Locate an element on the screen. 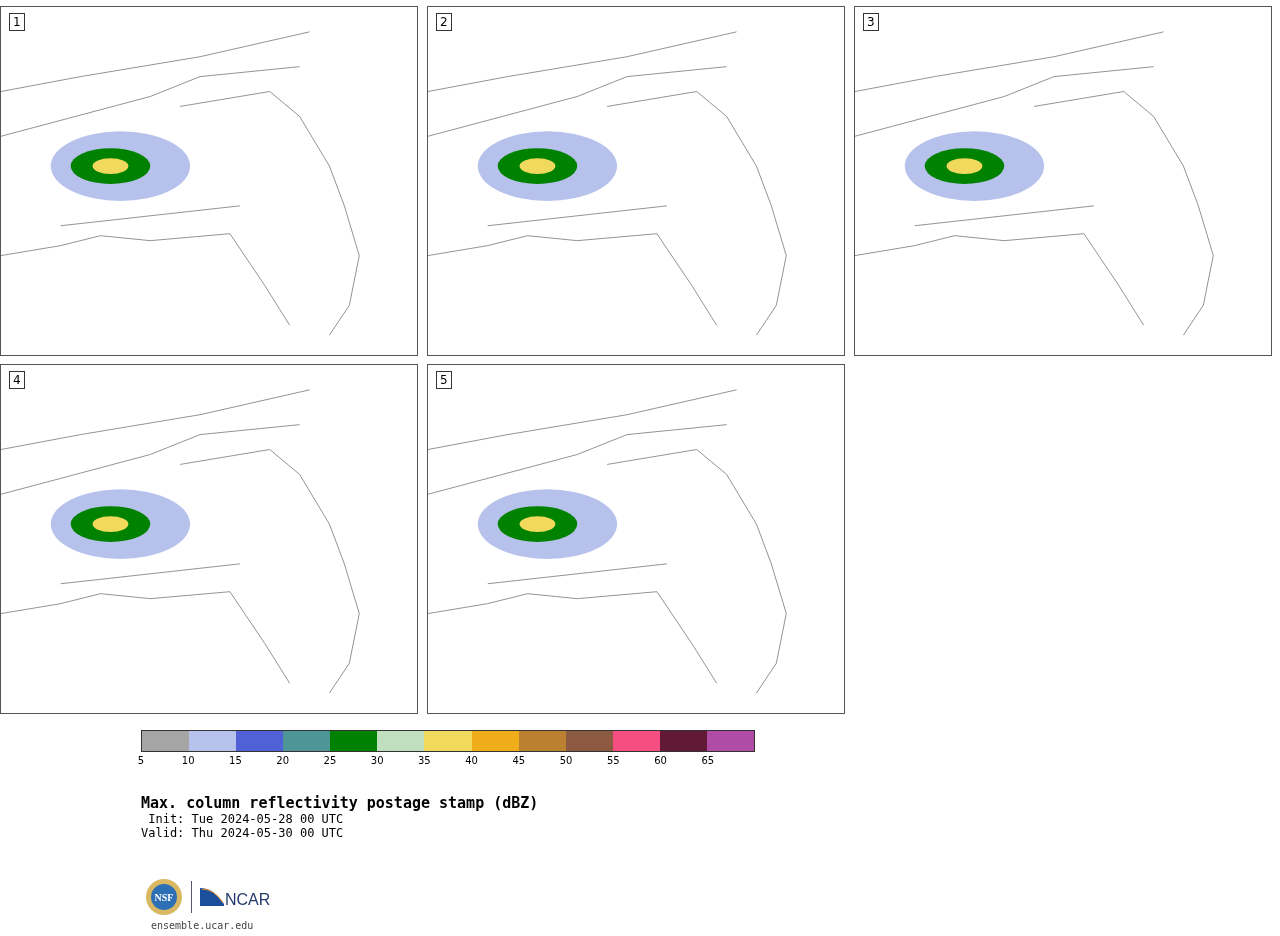 This screenshot has width=1280, height=936. valid-time: Valid: Thu 2024-05-30 00 UTC is located at coordinates (243, 833).